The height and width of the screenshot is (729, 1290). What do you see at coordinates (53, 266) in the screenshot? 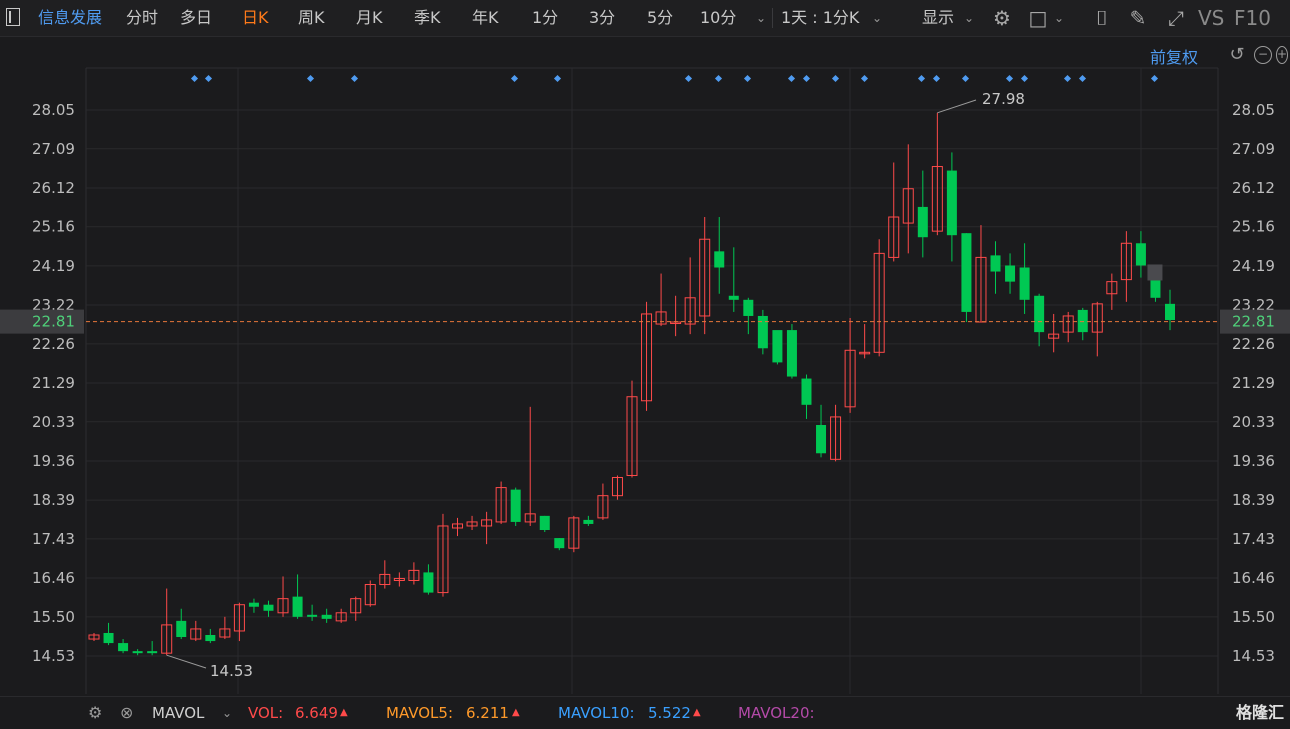
I see `y-tick-label-left: 24.19` at bounding box center [53, 266].